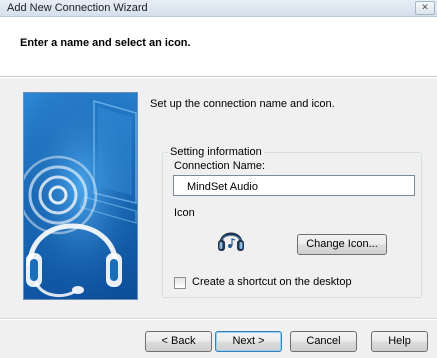 Image resolution: width=437 pixels, height=358 pixels. I want to click on shortcut-label: Create a shortcut on the desktop, so click(272, 282).